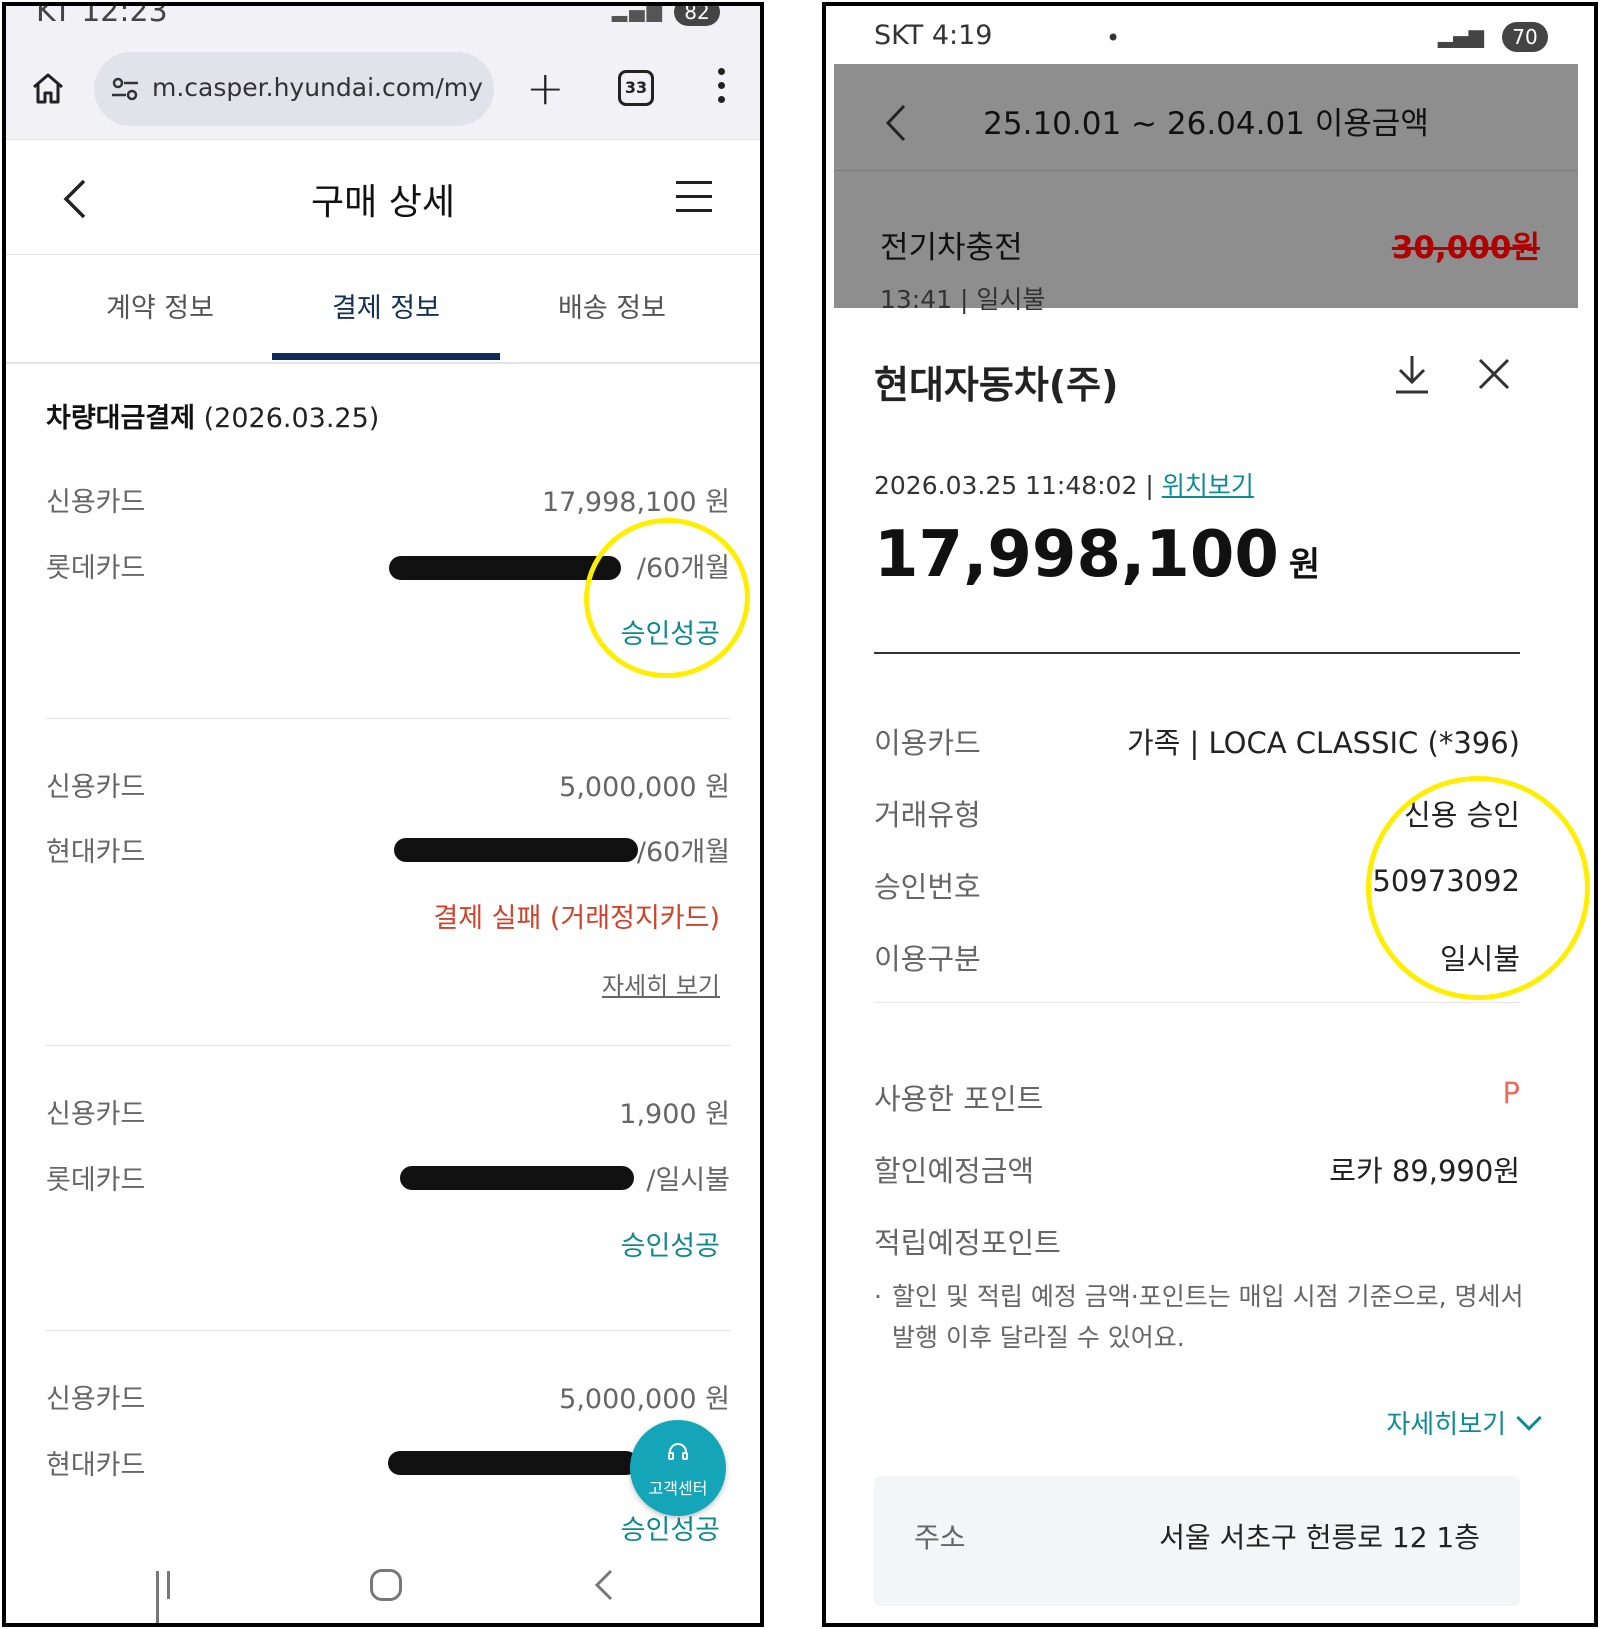 The height and width of the screenshot is (1629, 1600). What do you see at coordinates (951, 248) in the screenshot?
I see `list-merchant: 전기차충전` at bounding box center [951, 248].